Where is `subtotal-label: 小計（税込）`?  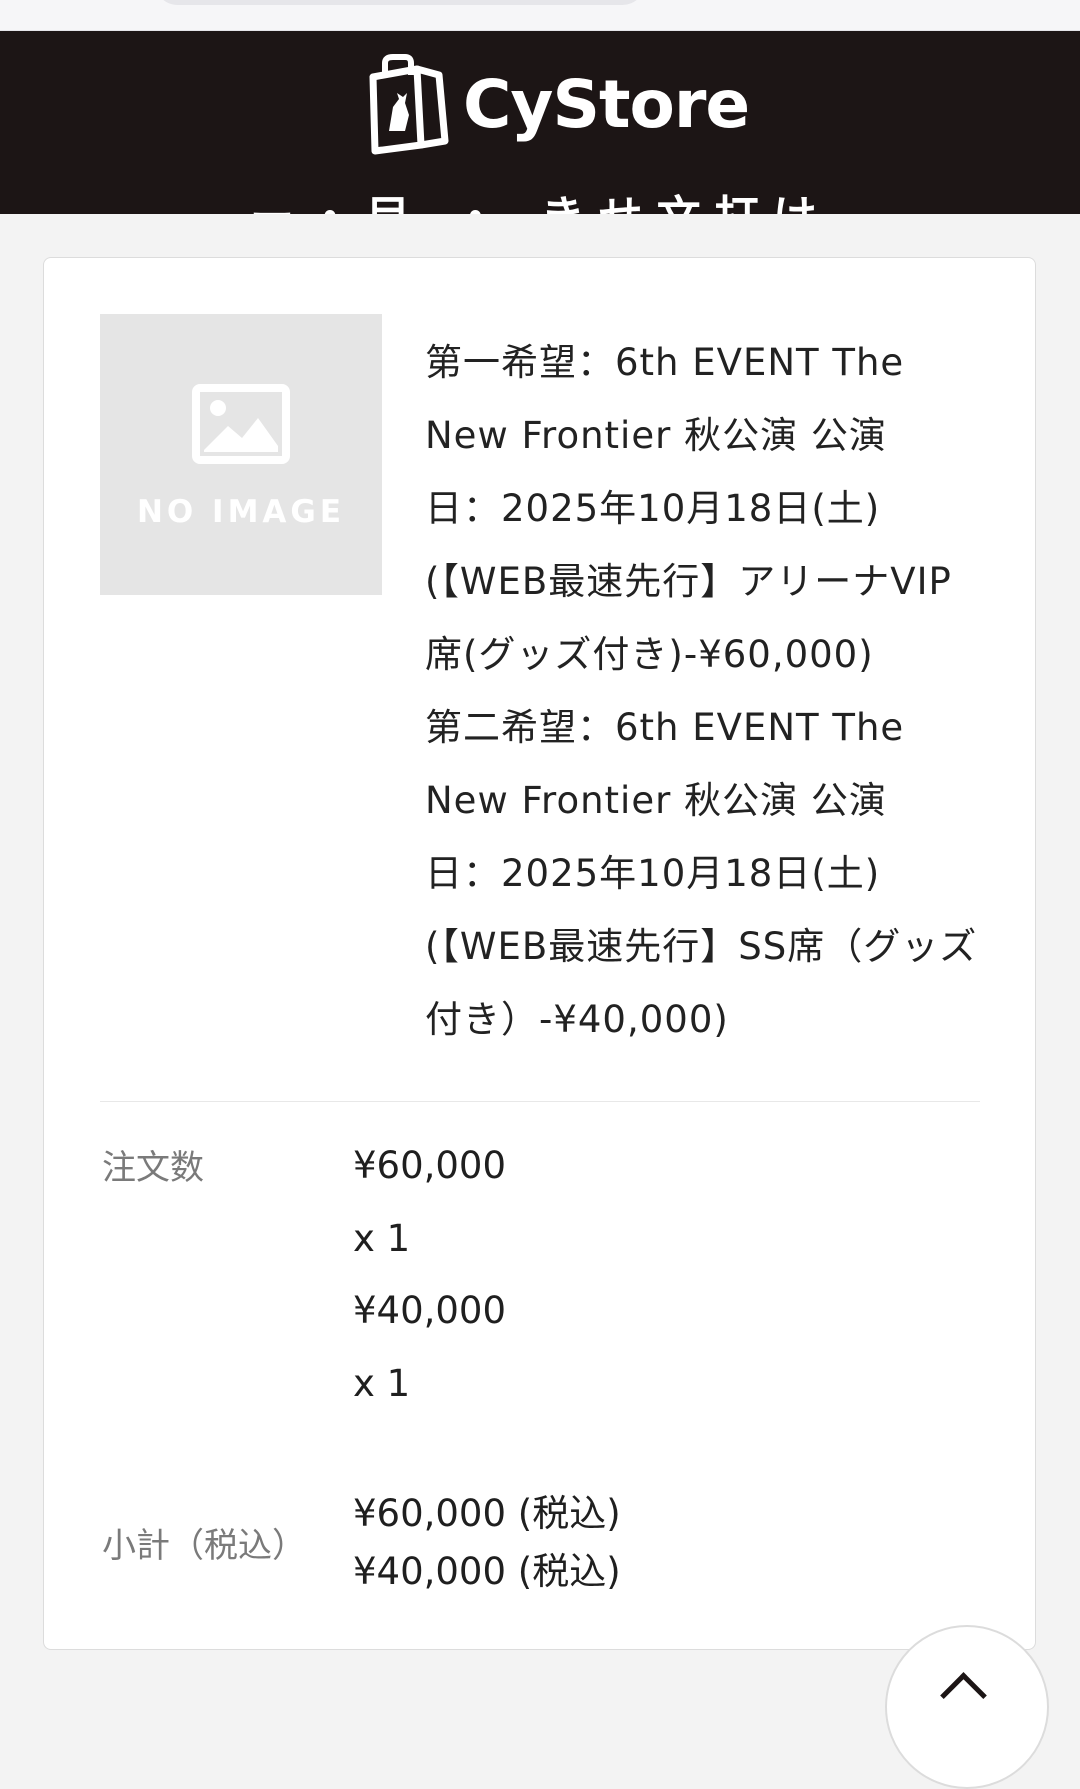 subtotal-label: 小計（税込） is located at coordinates (204, 1546).